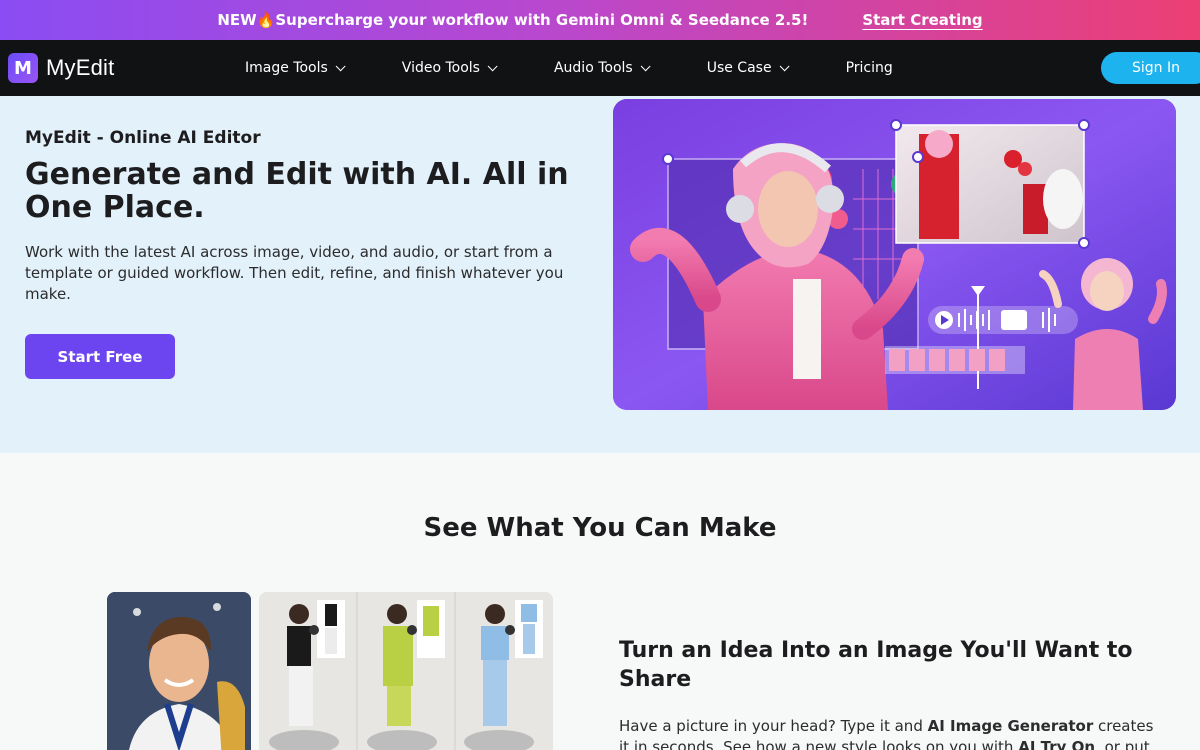 The width and height of the screenshot is (1200, 750). I want to click on try-on-image, so click(406, 671).